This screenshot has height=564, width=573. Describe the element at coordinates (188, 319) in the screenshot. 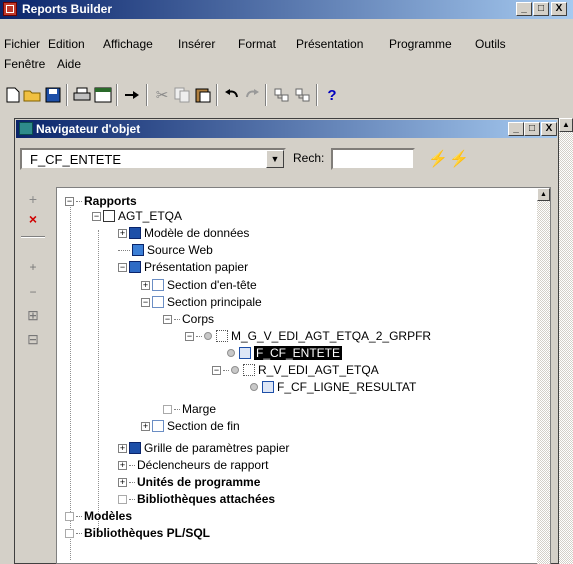

I see `tree-node-body: − Corps` at that location.